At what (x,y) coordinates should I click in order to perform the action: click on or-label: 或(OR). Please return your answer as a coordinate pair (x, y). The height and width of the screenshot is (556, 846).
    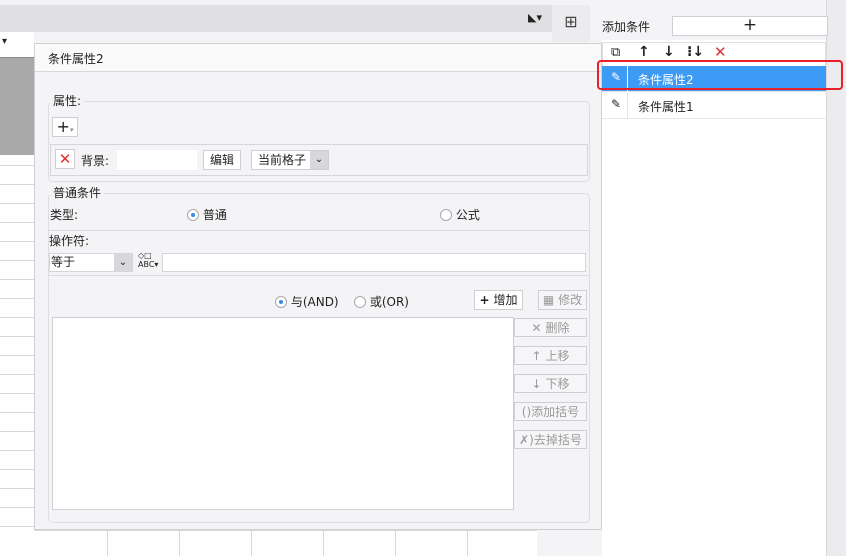
    Looking at the image, I should click on (389, 302).